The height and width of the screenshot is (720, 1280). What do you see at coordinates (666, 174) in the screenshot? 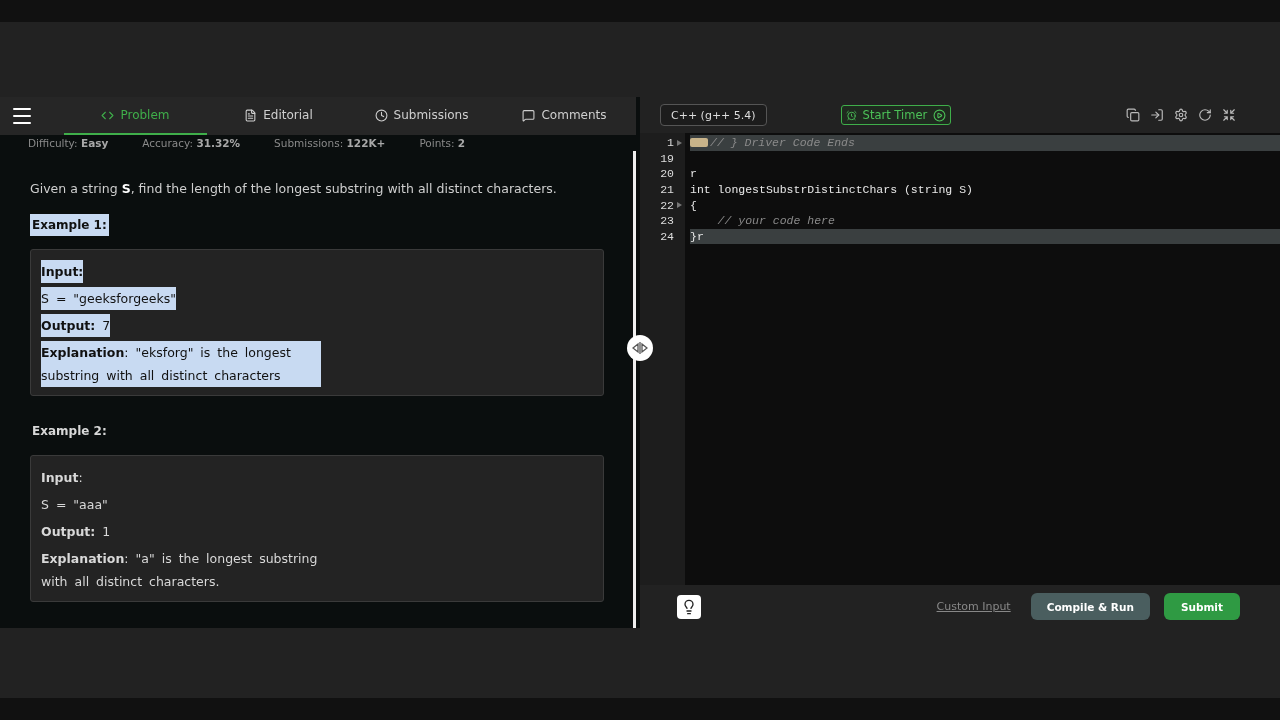
I see `line-number: 20` at bounding box center [666, 174].